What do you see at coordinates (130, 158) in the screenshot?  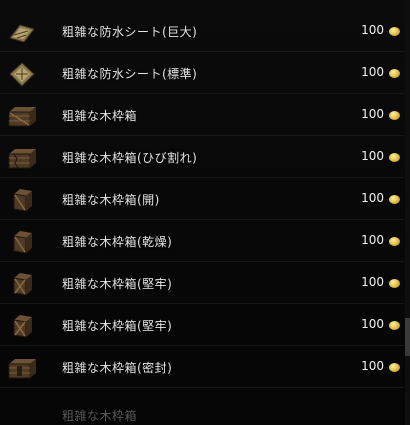 I see `item-name: 粗雑な木枠箱(ひび割れ)` at bounding box center [130, 158].